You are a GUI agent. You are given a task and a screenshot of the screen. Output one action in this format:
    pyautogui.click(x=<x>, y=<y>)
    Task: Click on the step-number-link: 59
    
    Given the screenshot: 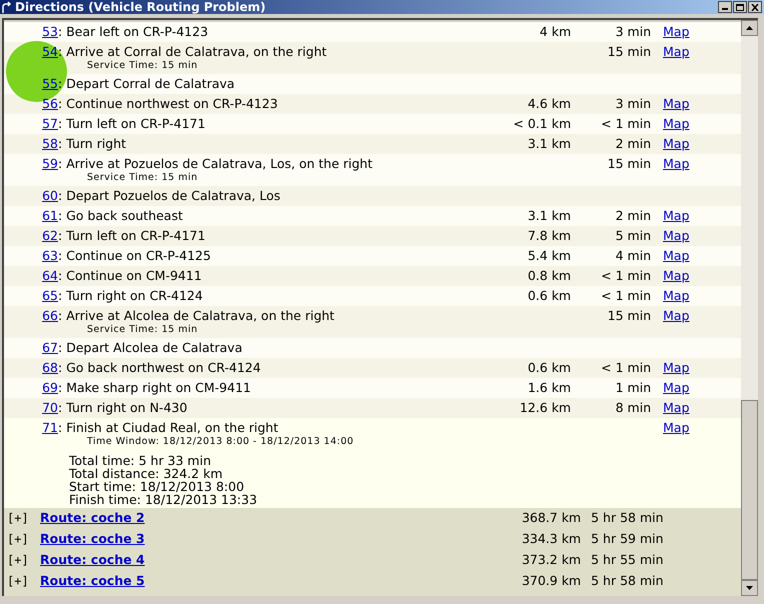 What is the action you would take?
    pyautogui.click(x=50, y=164)
    